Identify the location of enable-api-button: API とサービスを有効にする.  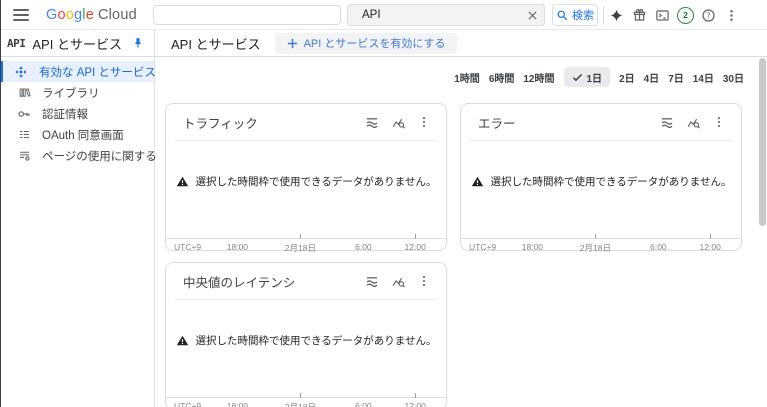
(366, 43).